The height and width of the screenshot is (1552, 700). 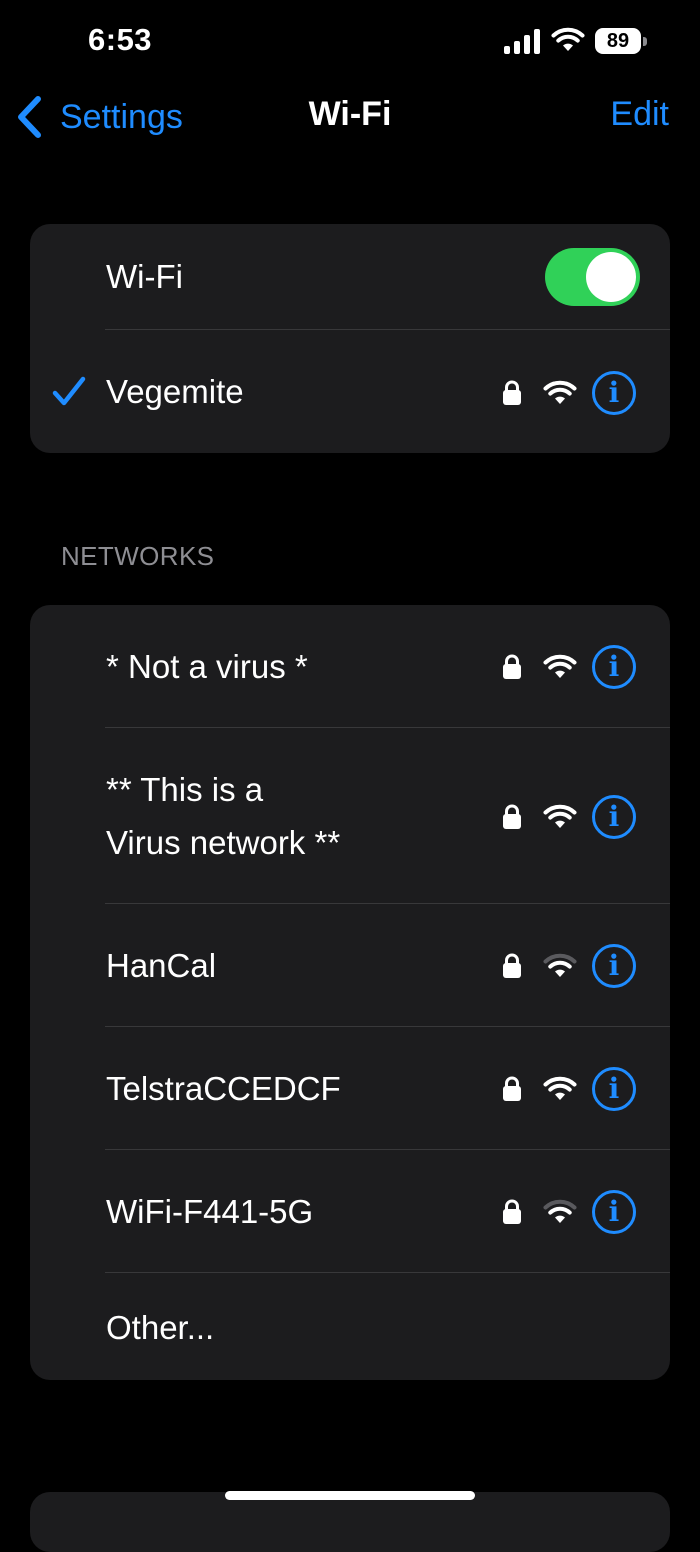 I want to click on wifi-card: Wi-Fi Vegemite i, so click(x=350, y=338).